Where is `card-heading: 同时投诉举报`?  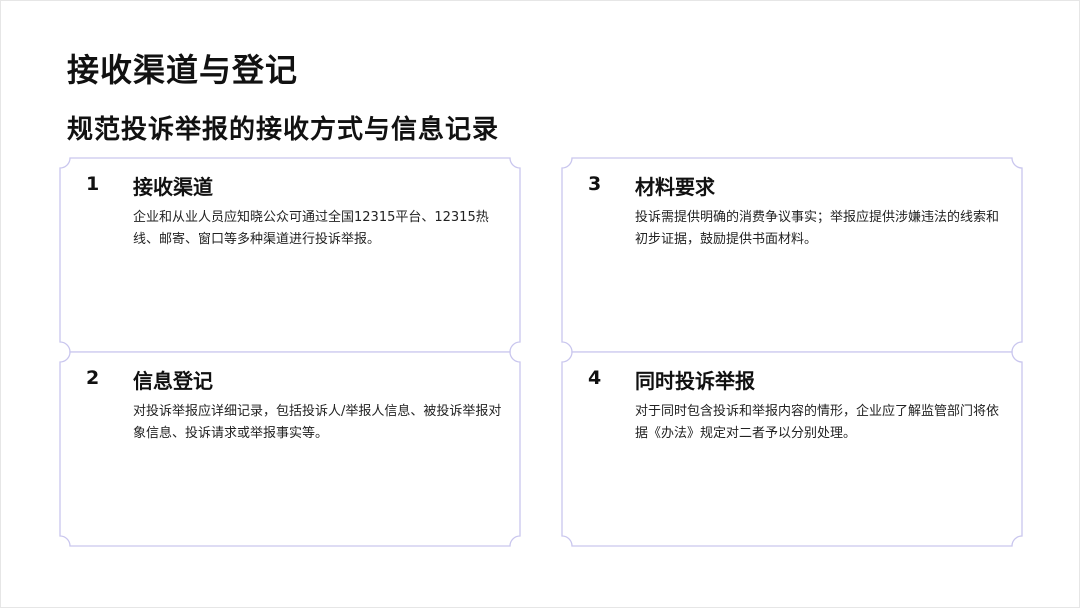
card-heading: 同时投诉举报 is located at coordinates (695, 381).